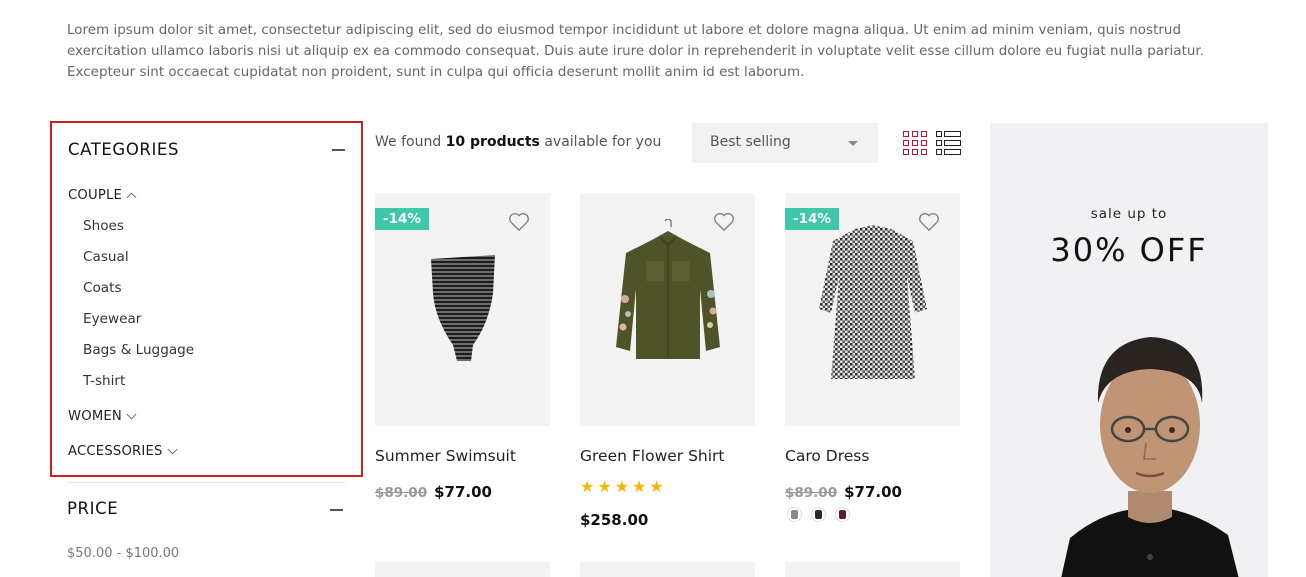 The image size is (1306, 577). I want to click on category-accessories: ACCESSORIES, so click(123, 451).